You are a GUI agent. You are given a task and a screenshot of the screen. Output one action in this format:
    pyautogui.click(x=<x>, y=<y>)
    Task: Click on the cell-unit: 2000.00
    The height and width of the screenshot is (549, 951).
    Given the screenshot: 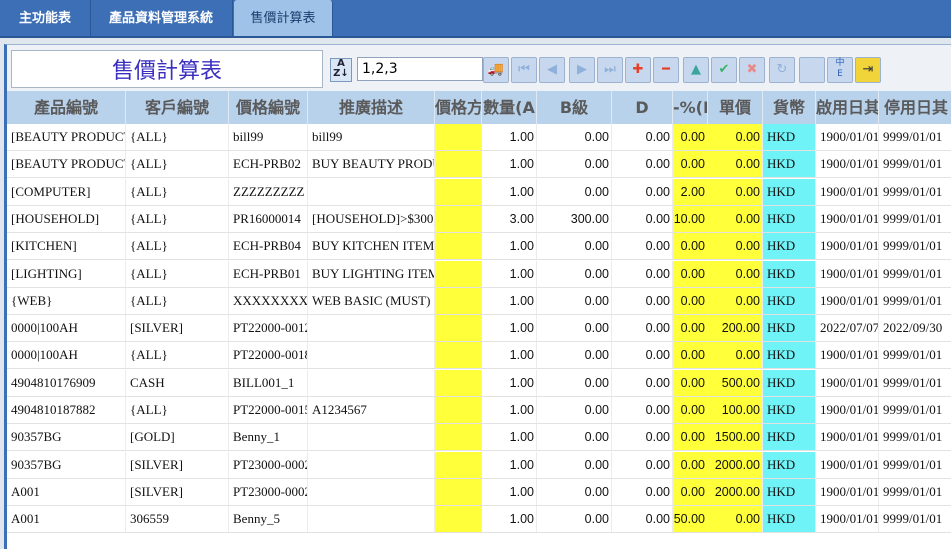 What is the action you would take?
    pyautogui.click(x=735, y=464)
    